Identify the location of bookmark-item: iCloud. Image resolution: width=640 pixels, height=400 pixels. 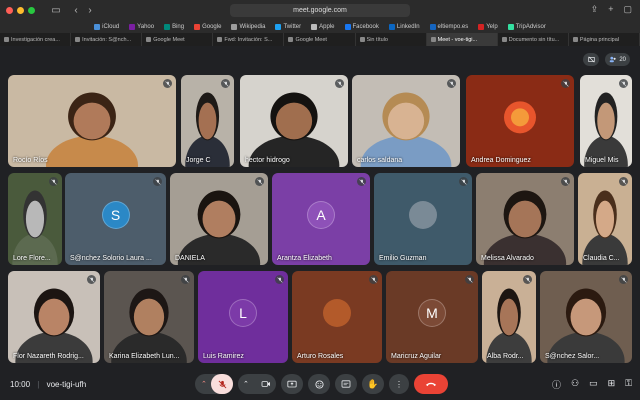
(106, 26).